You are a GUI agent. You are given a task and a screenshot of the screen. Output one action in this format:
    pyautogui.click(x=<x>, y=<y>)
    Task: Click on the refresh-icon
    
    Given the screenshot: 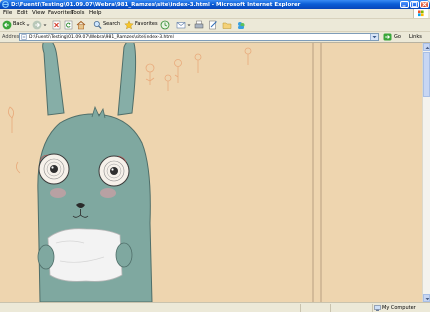 What is the action you would take?
    pyautogui.click(x=68, y=25)
    